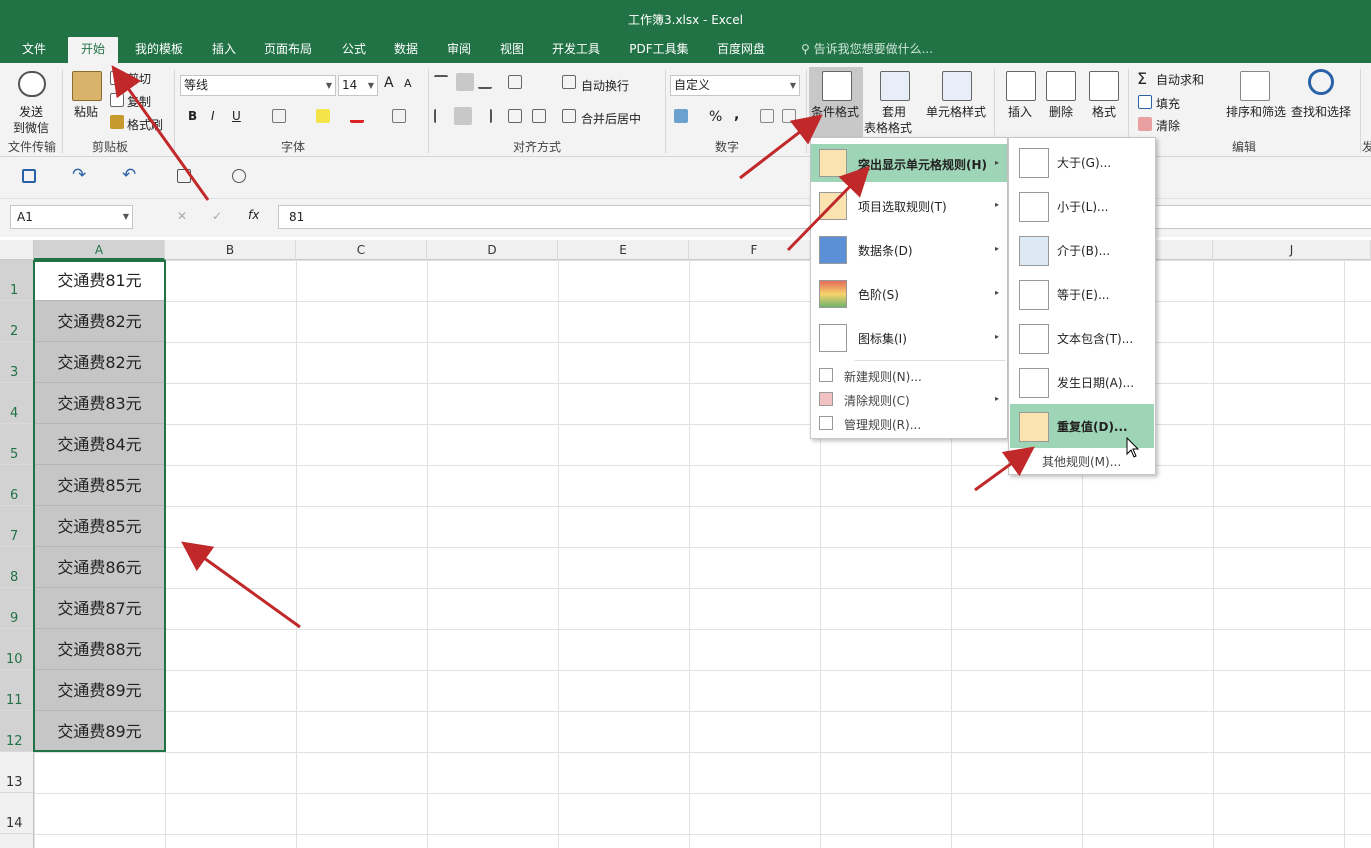 The width and height of the screenshot is (1371, 848). Describe the element at coordinates (99, 608) in the screenshot. I see `cell-a9: 交通费87元` at that location.